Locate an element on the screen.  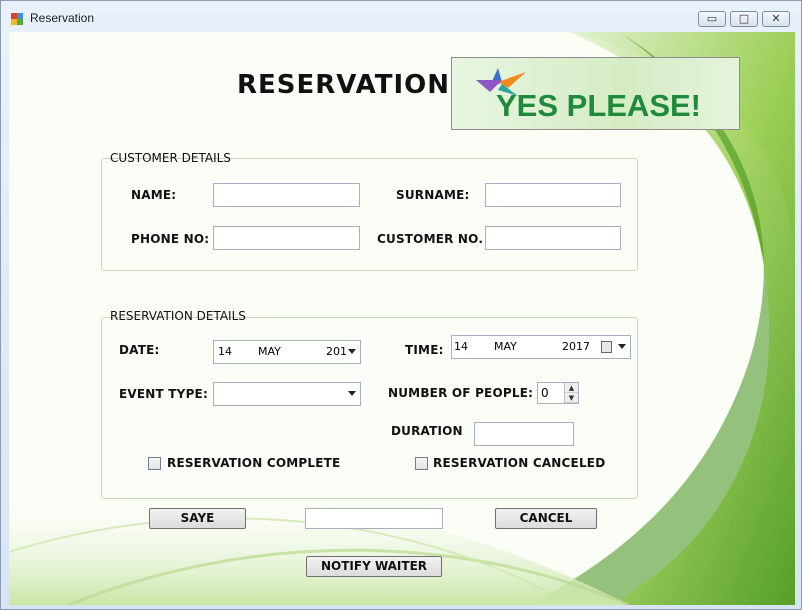
window-title: Reservation is located at coordinates (62, 18).